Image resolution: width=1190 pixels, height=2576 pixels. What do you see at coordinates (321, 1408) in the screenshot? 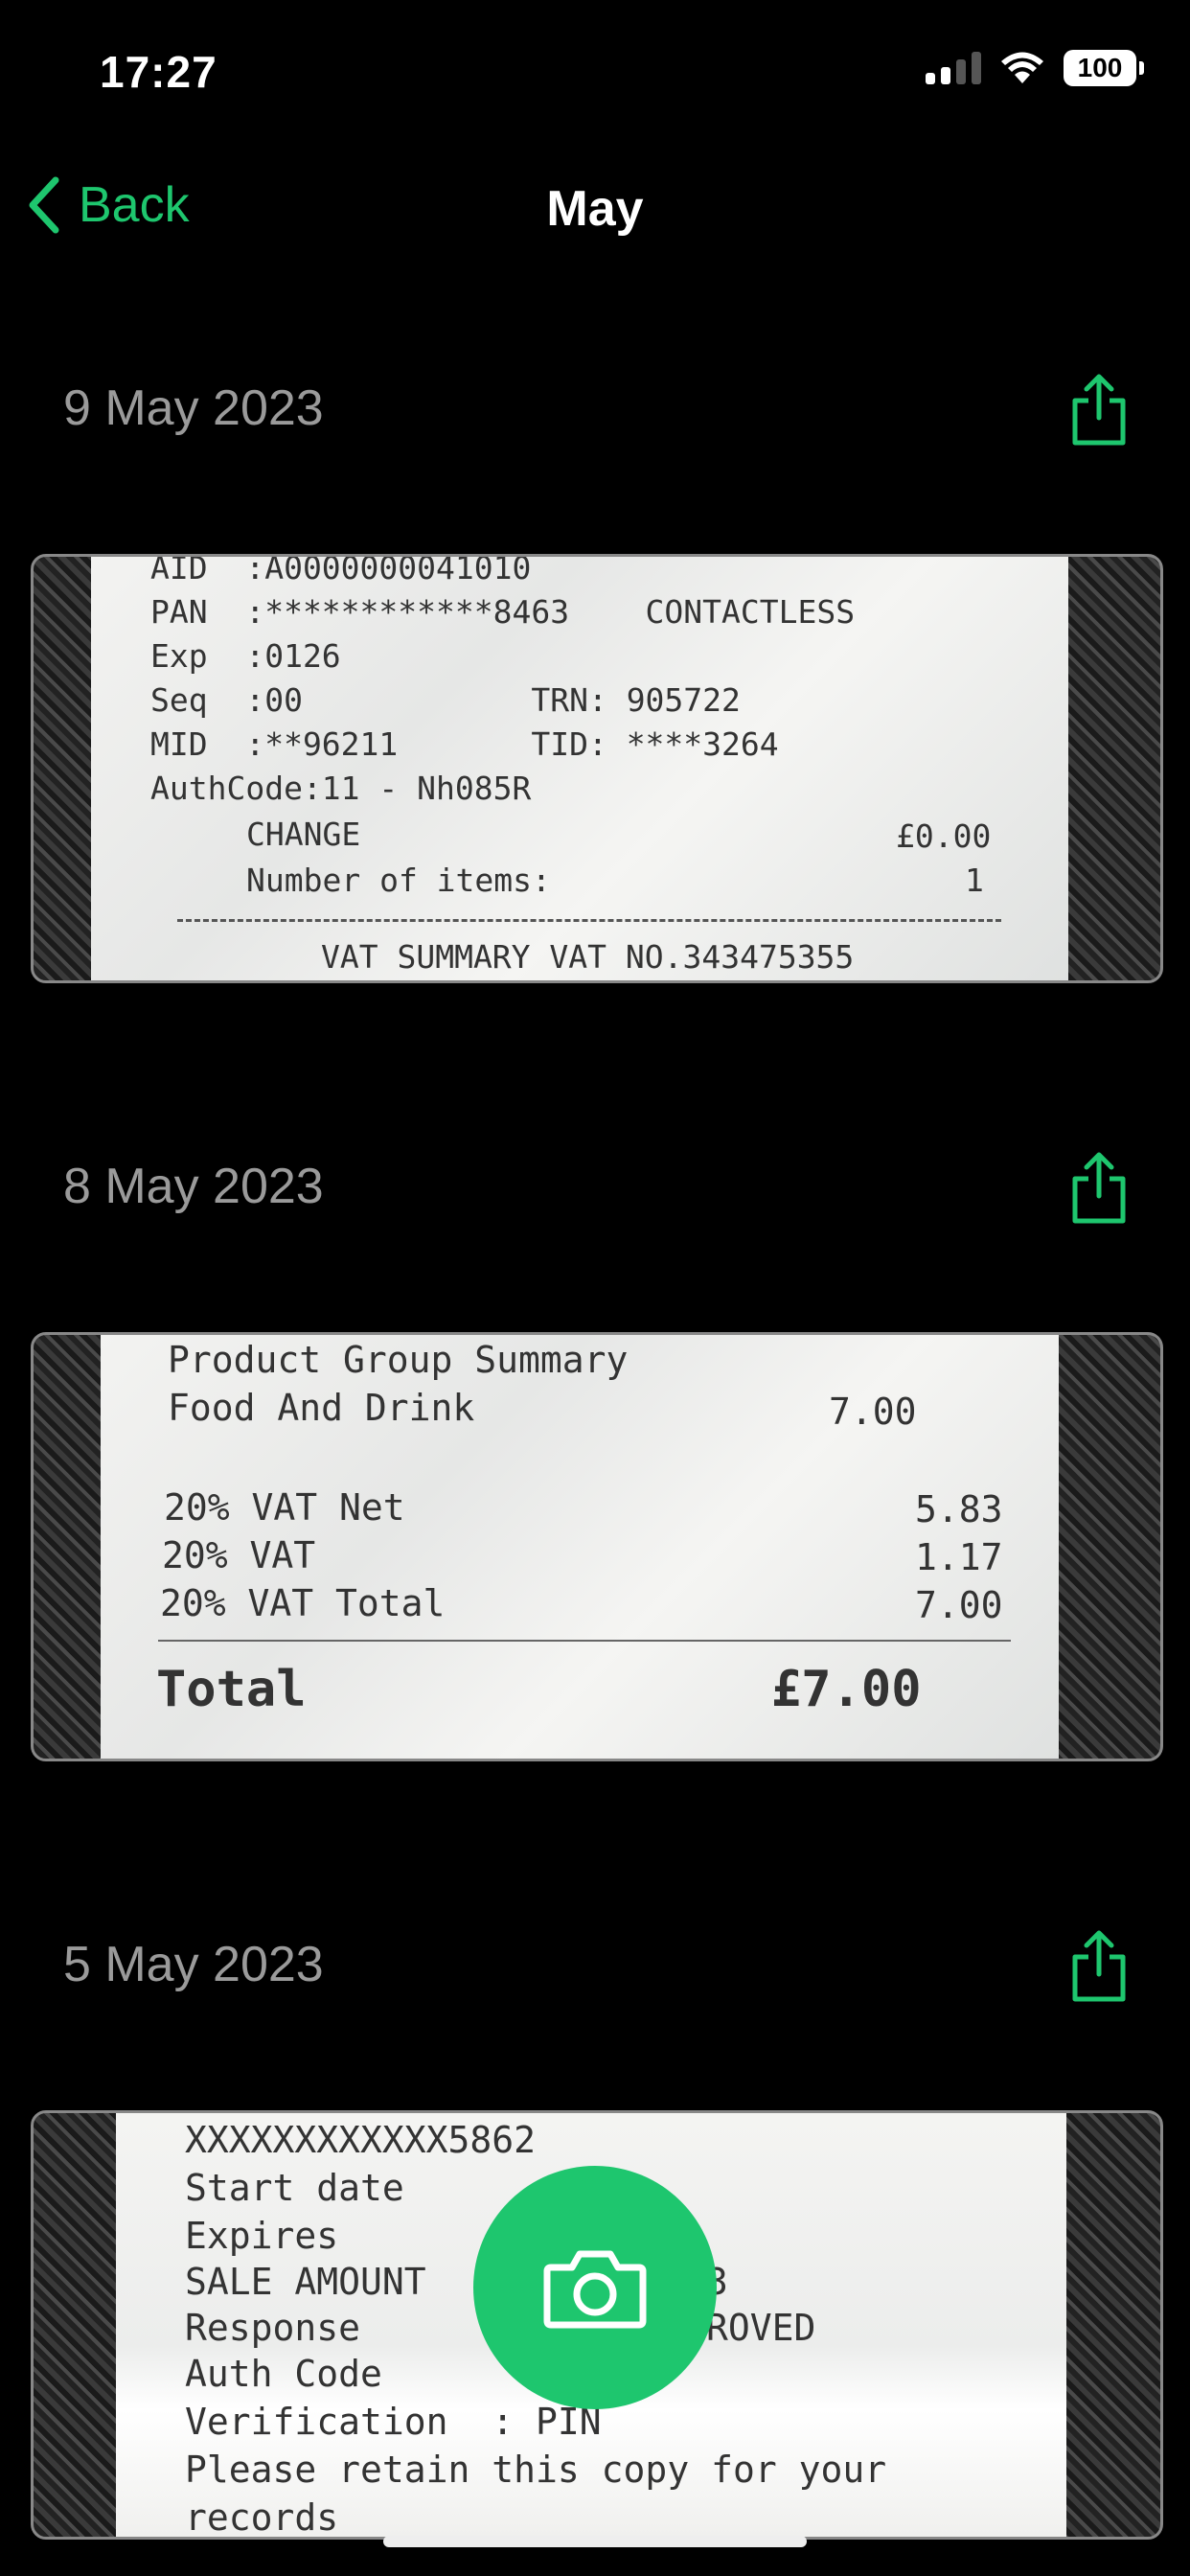
I see `receipt-line: Food And Drink` at bounding box center [321, 1408].